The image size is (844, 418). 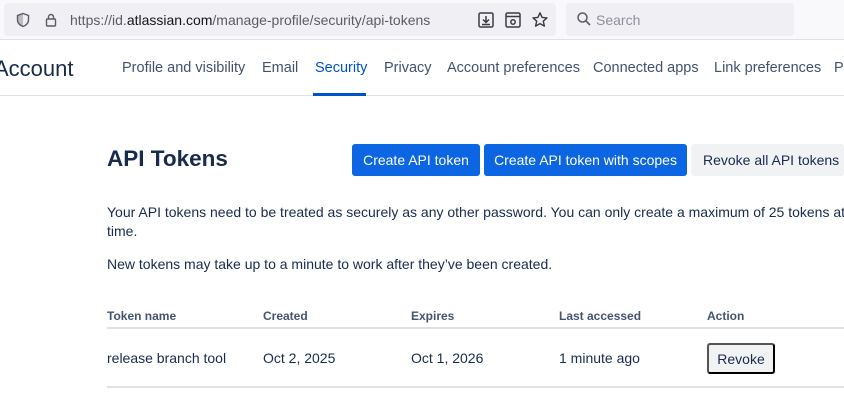 I want to click on nav-account-preferences: Account preferences, so click(x=513, y=68).